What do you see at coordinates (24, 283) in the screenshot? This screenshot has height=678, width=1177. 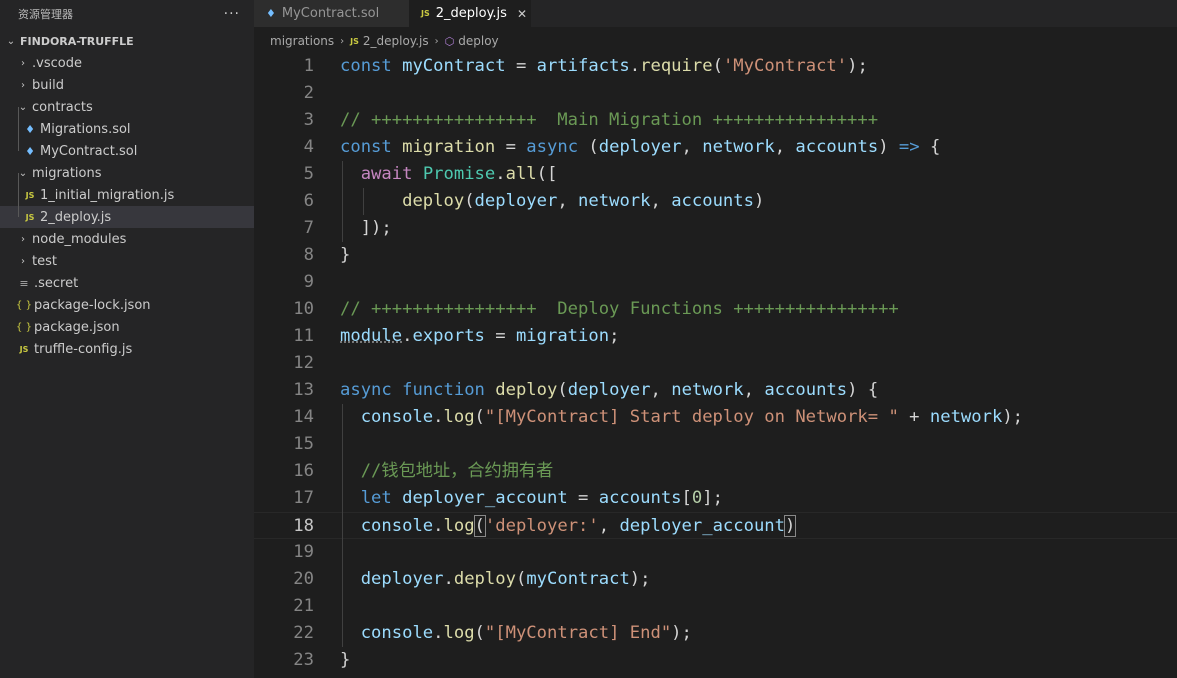 I see `file-lines-icon: ≡` at bounding box center [24, 283].